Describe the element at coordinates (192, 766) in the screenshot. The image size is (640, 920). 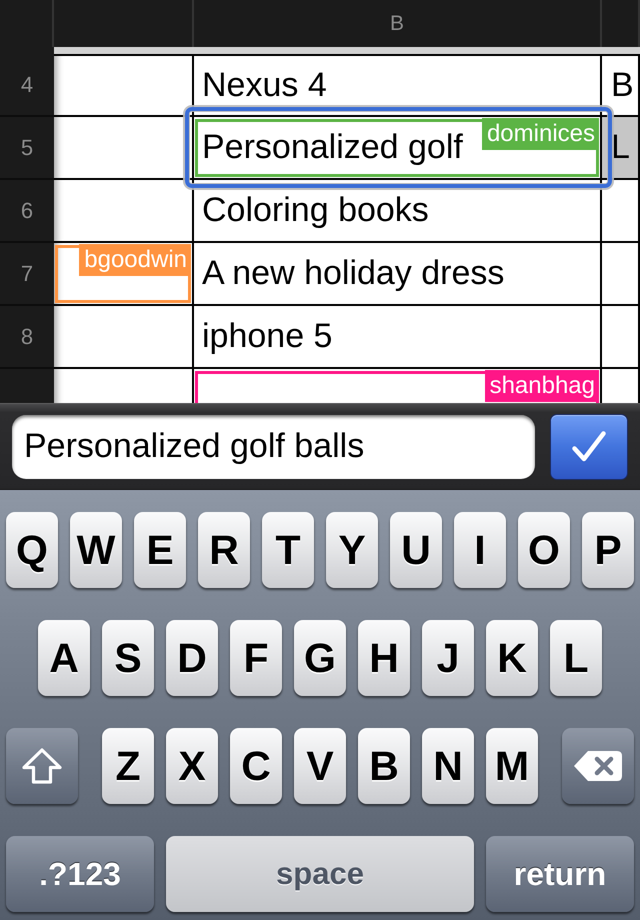
I see `letter-key: X` at that location.